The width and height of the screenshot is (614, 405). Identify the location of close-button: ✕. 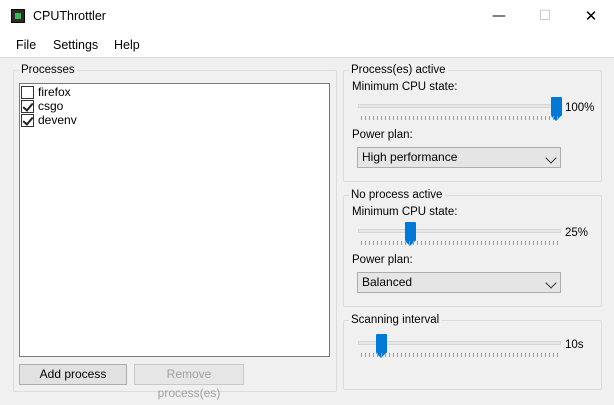
(591, 16).